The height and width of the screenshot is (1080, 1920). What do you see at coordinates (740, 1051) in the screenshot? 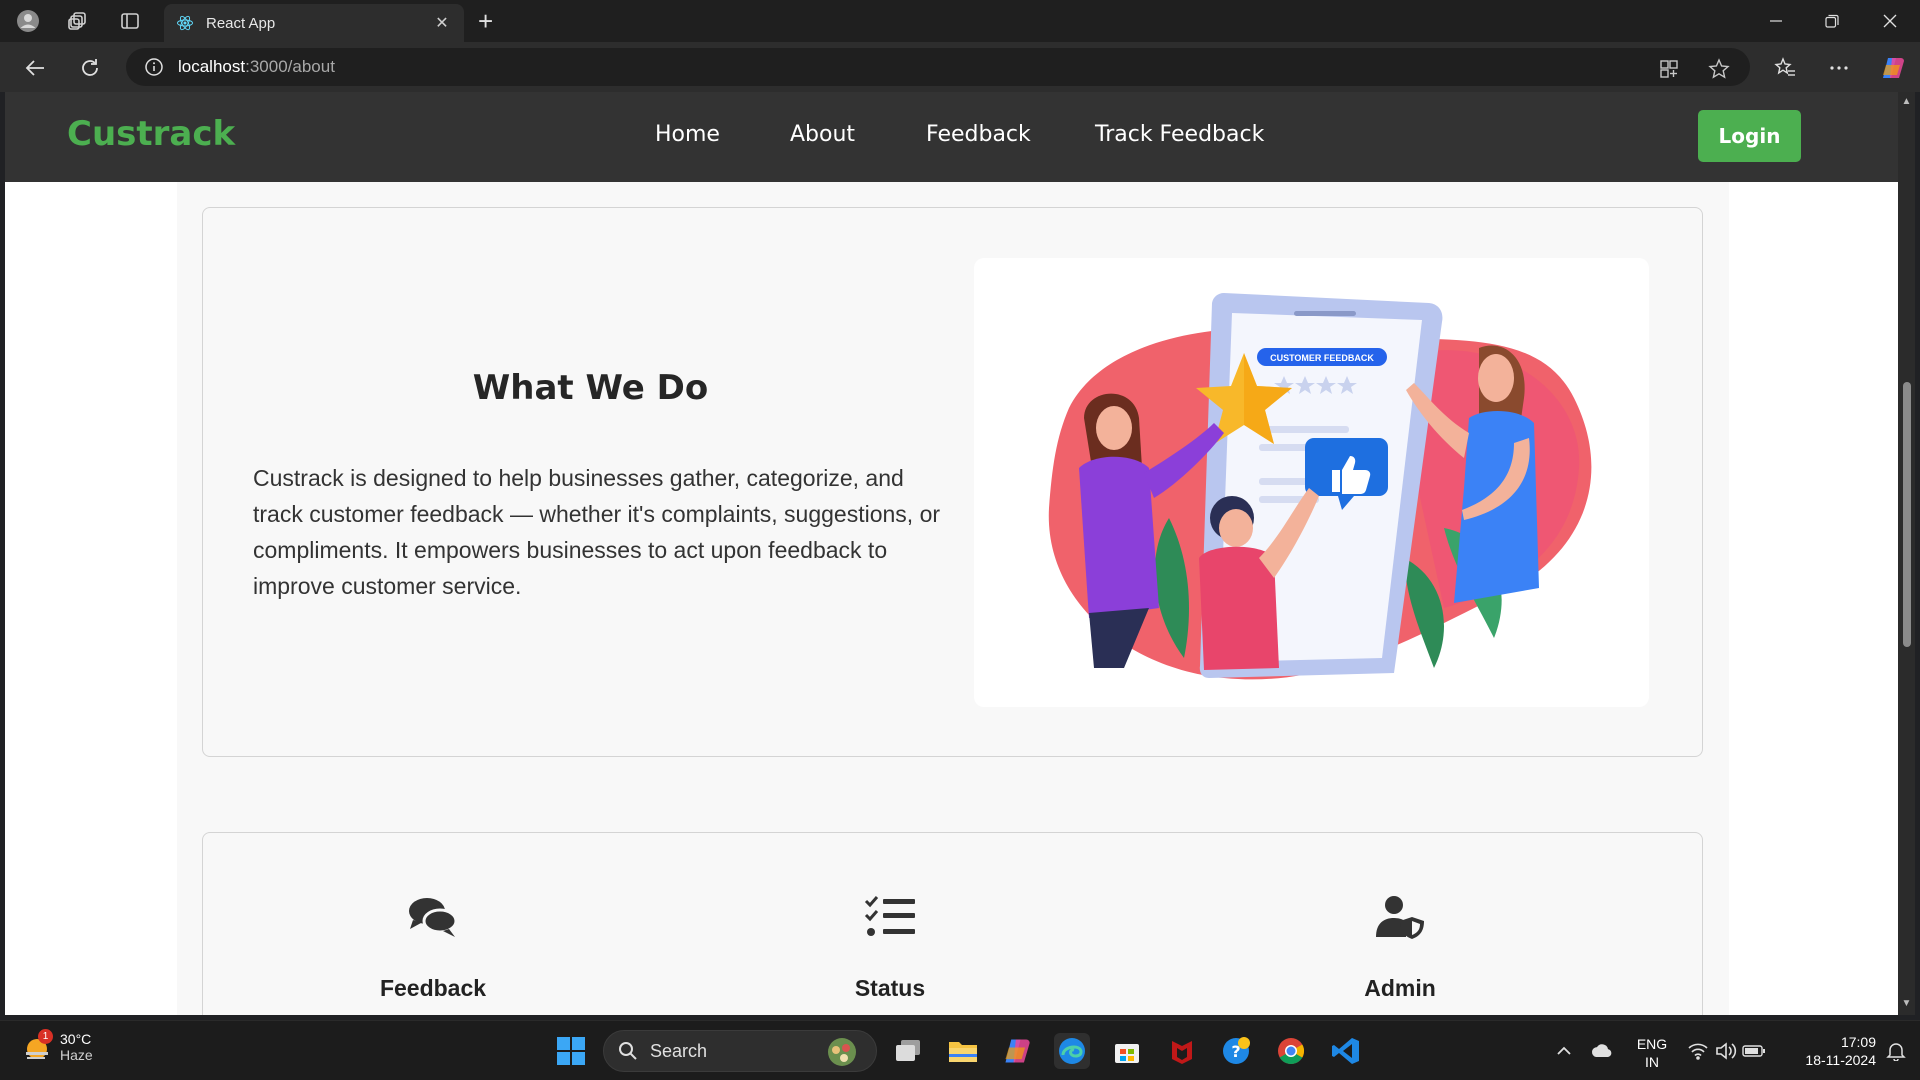
I see `taskbar-search: Search` at bounding box center [740, 1051].